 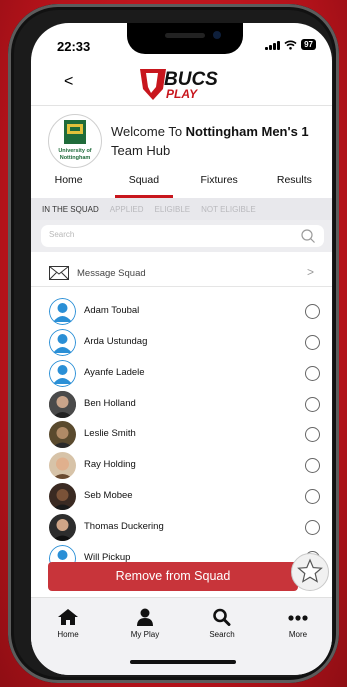 What do you see at coordinates (112, 310) in the screenshot?
I see `player-name: Adam Toubal` at bounding box center [112, 310].